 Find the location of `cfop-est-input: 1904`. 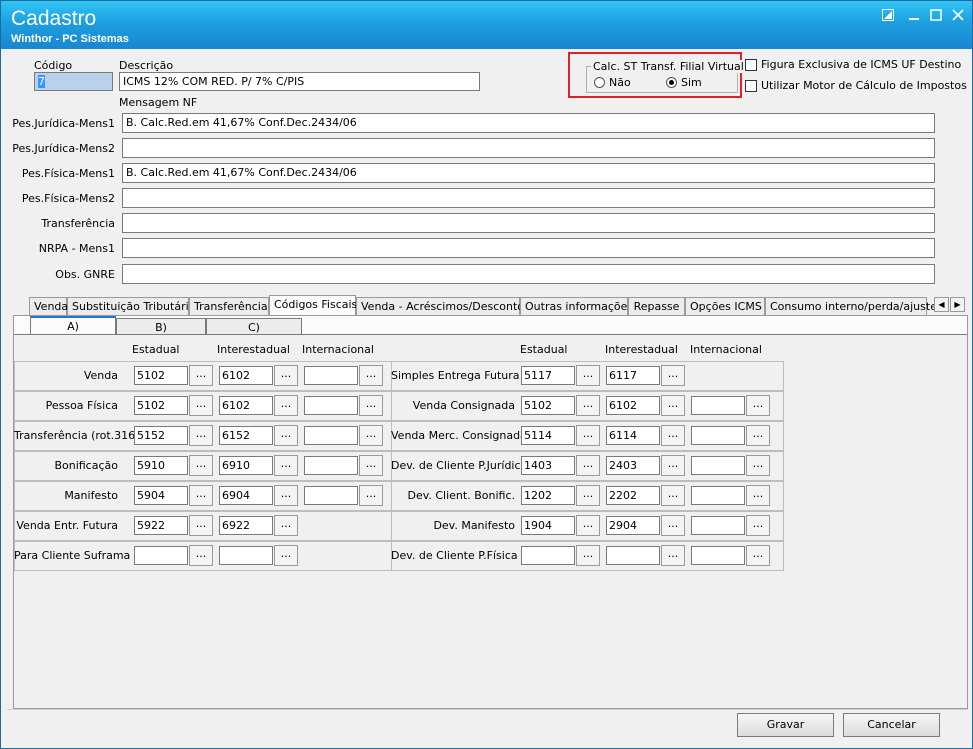

cfop-est-input: 1904 is located at coordinates (548, 525).